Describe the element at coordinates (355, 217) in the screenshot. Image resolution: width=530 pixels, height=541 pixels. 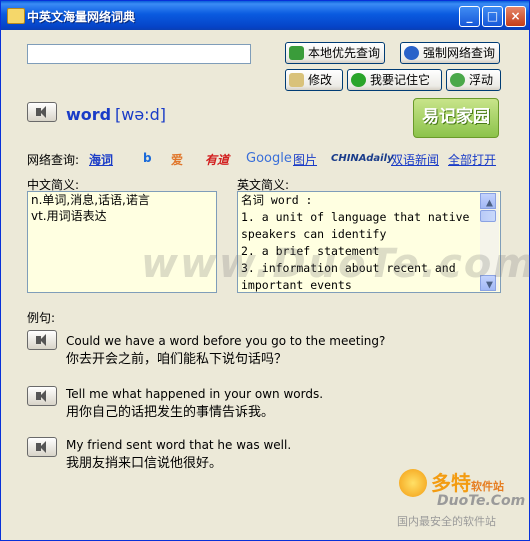
I see `en-brief-line: 1. a unit of language that native` at that location.